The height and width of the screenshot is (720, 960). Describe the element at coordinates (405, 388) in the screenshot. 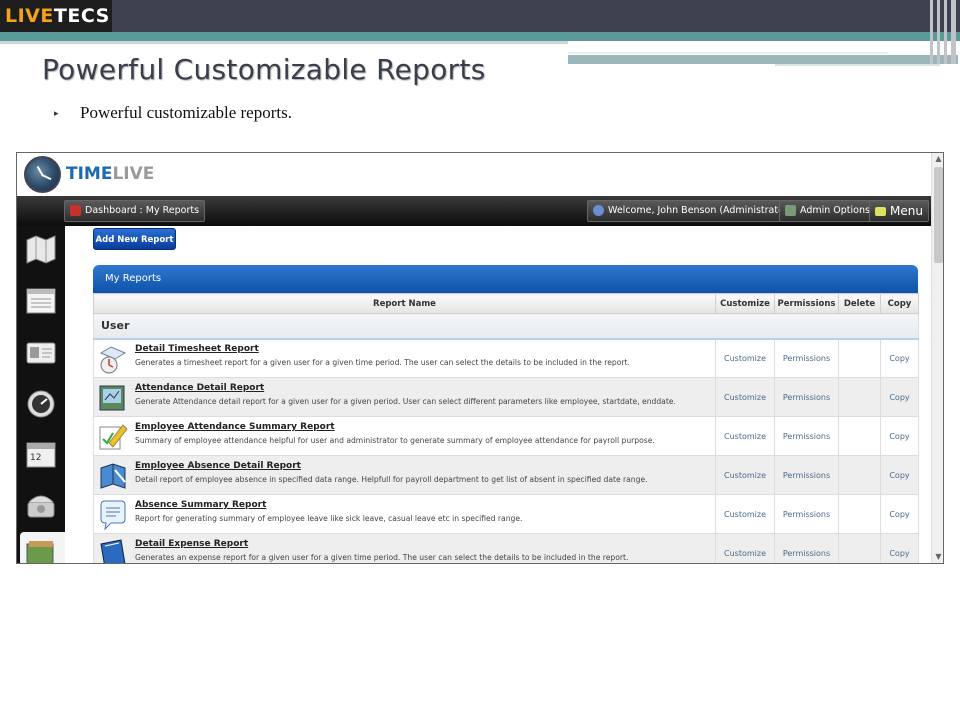

I see `report-title-link: Attendance Detail Report` at that location.